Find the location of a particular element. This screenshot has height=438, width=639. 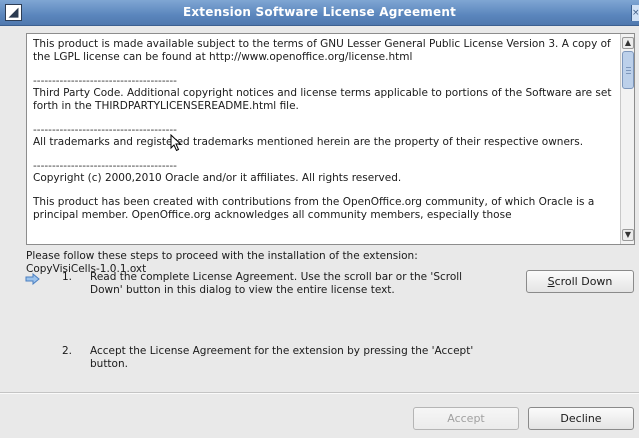

close-icon: × is located at coordinates (635, 13).